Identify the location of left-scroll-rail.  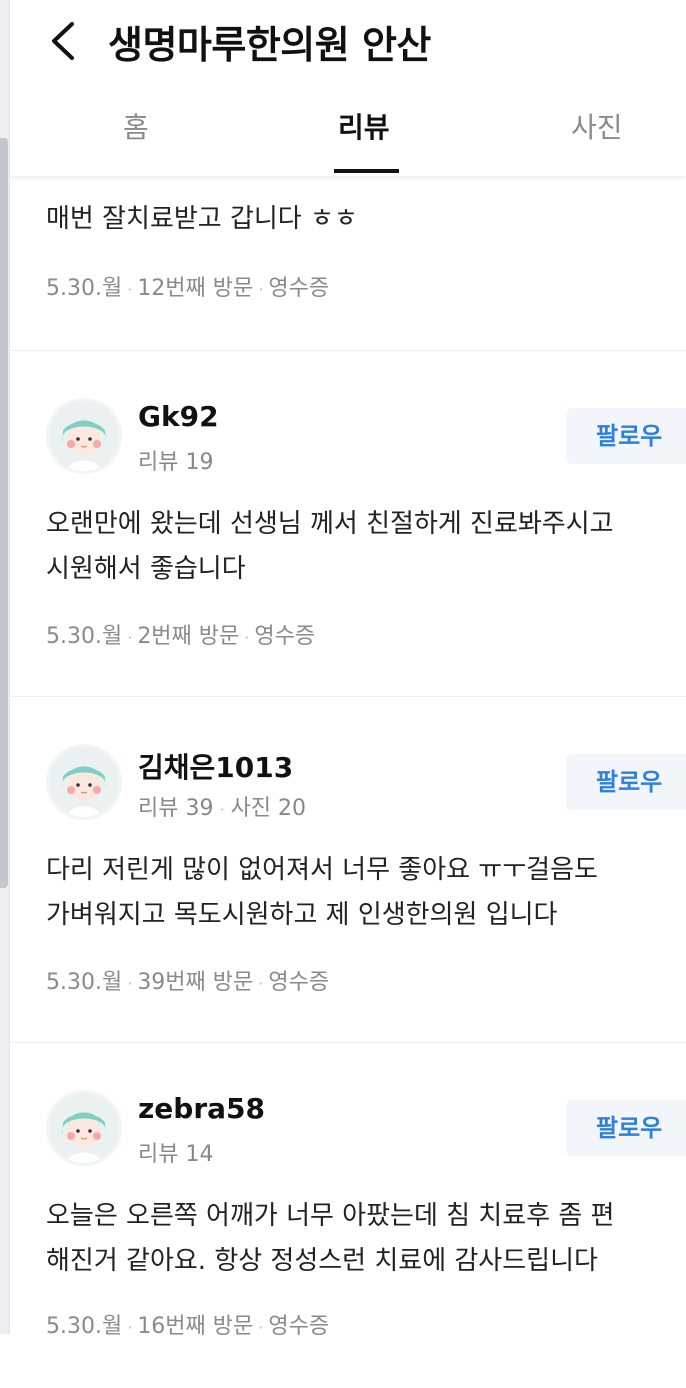
(5, 667).